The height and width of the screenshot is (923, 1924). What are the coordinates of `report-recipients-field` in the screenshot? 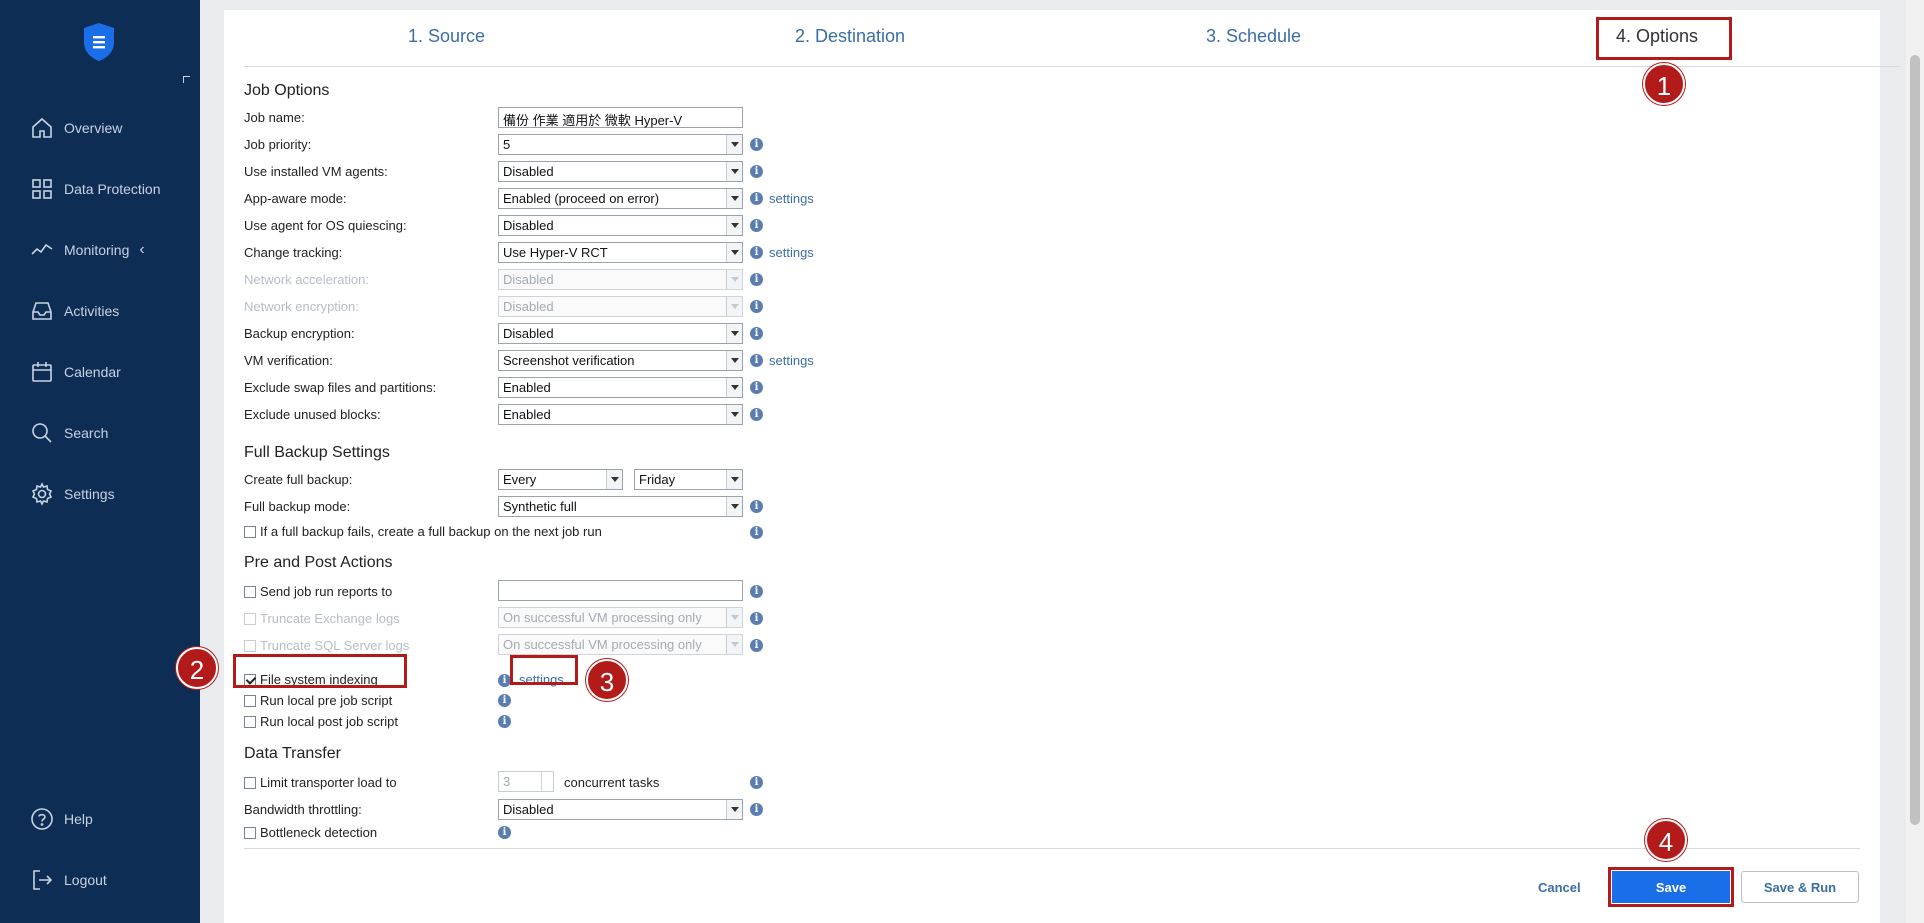 It's located at (620, 590).